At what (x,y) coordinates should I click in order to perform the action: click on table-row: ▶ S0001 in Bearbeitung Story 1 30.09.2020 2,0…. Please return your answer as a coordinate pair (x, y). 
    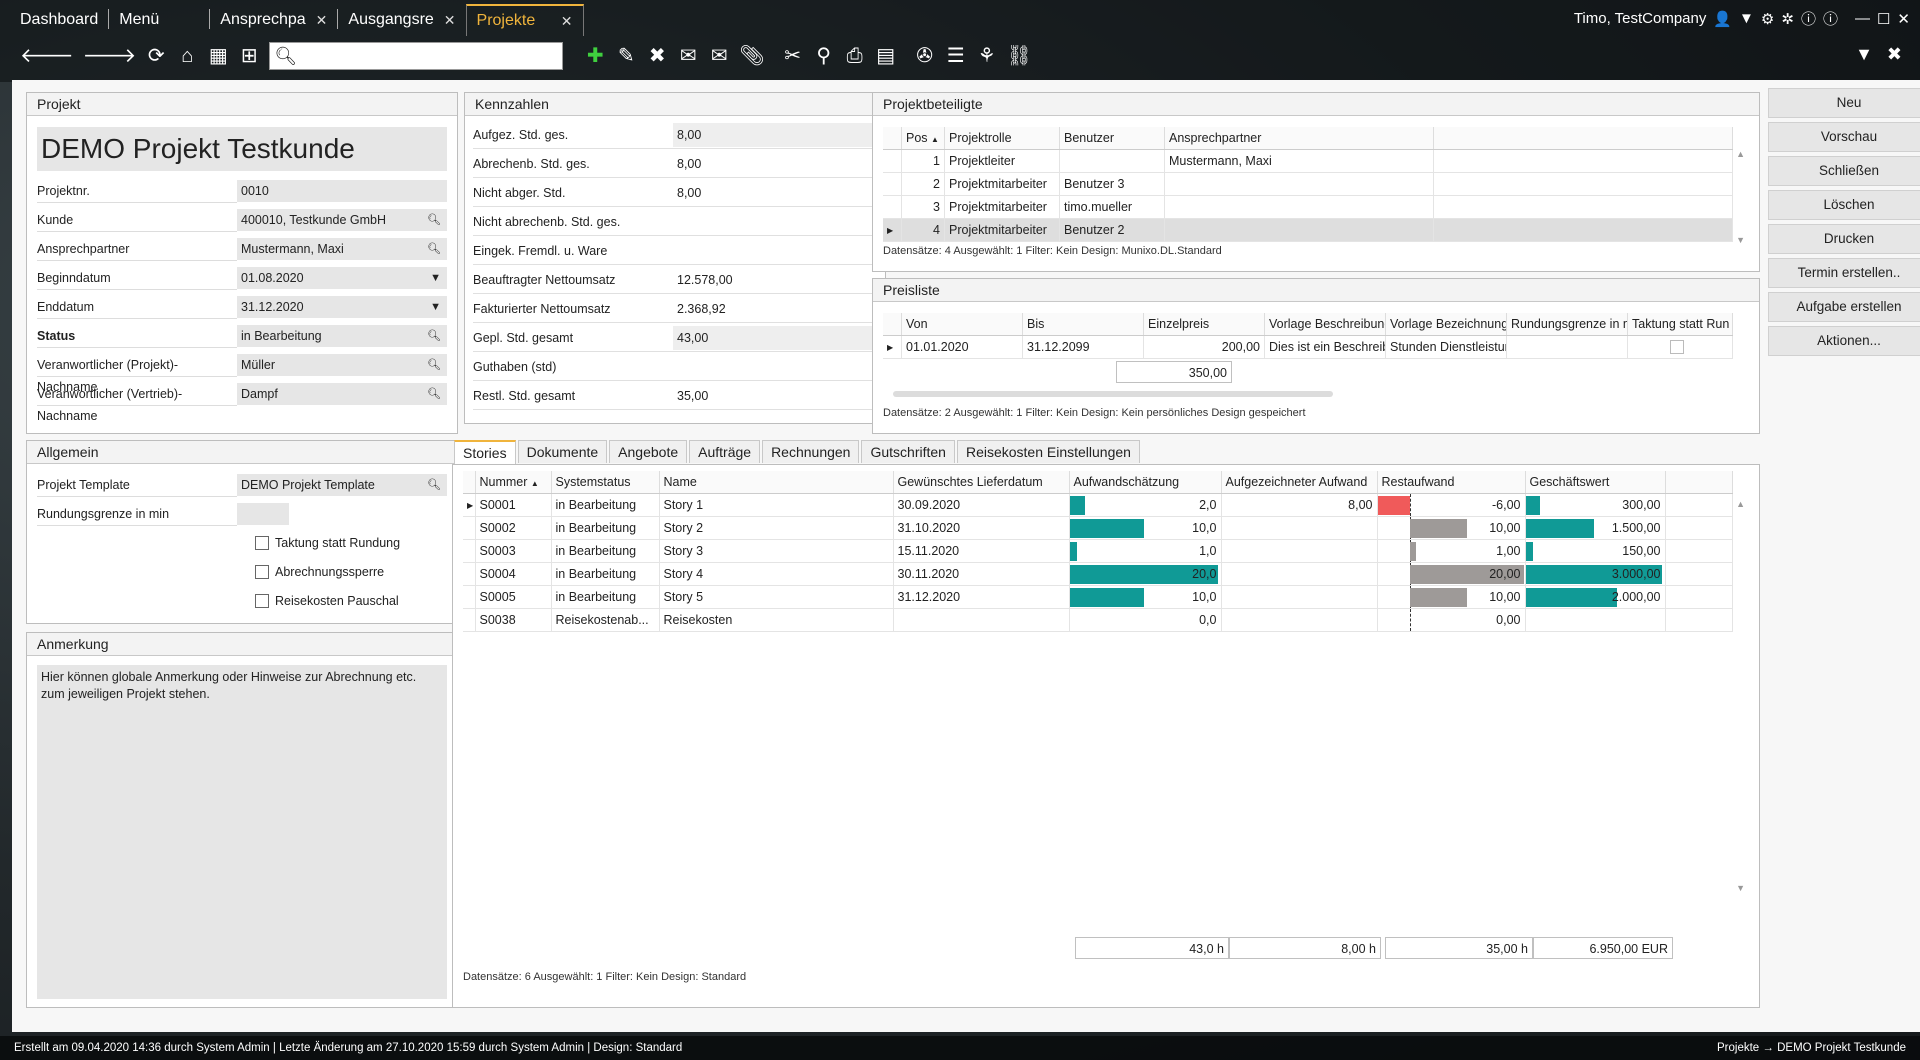
    Looking at the image, I should click on (1098, 505).